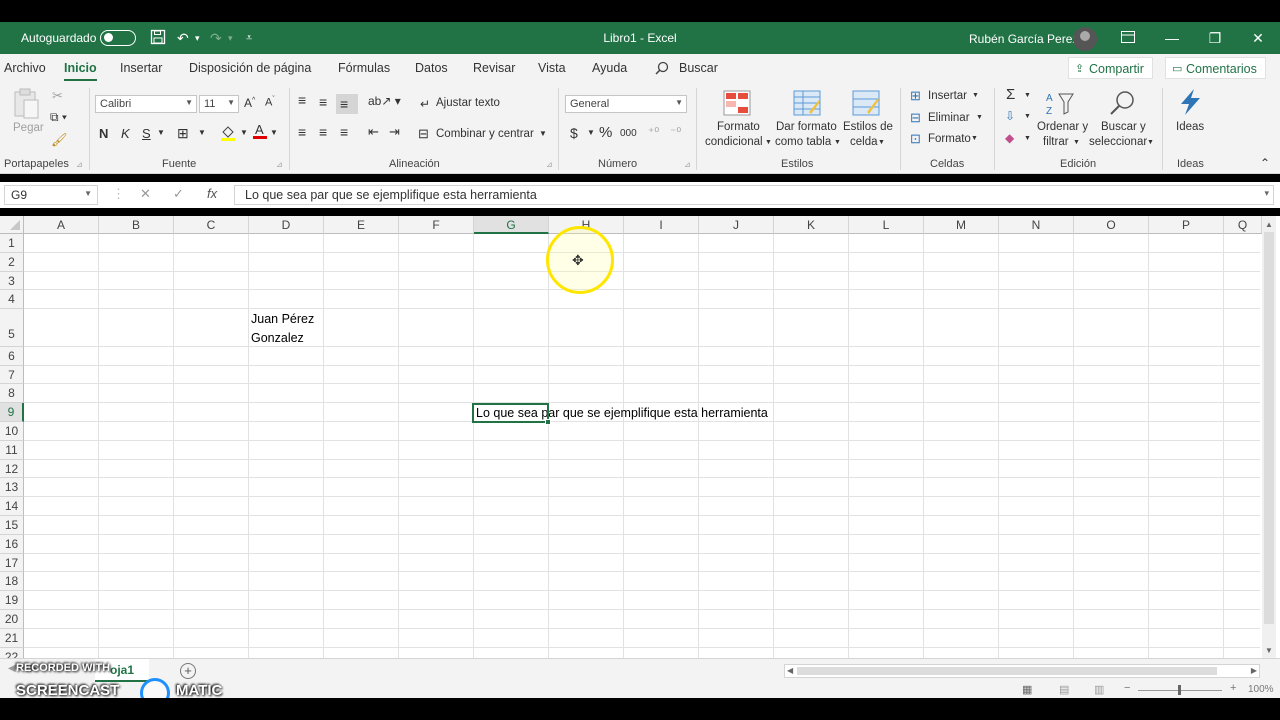 This screenshot has width=1280, height=720. I want to click on cell-styles-icon, so click(866, 103).